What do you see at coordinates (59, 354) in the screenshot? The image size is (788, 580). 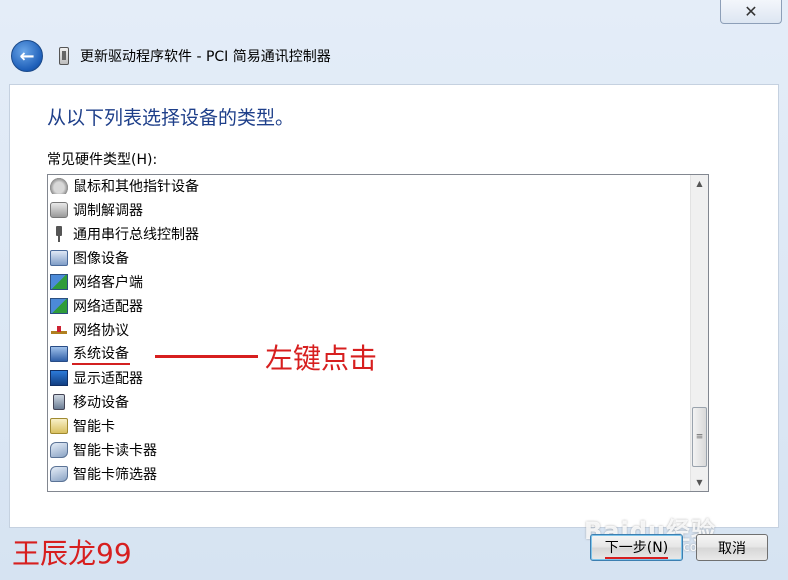 I see `system-device-icon` at bounding box center [59, 354].